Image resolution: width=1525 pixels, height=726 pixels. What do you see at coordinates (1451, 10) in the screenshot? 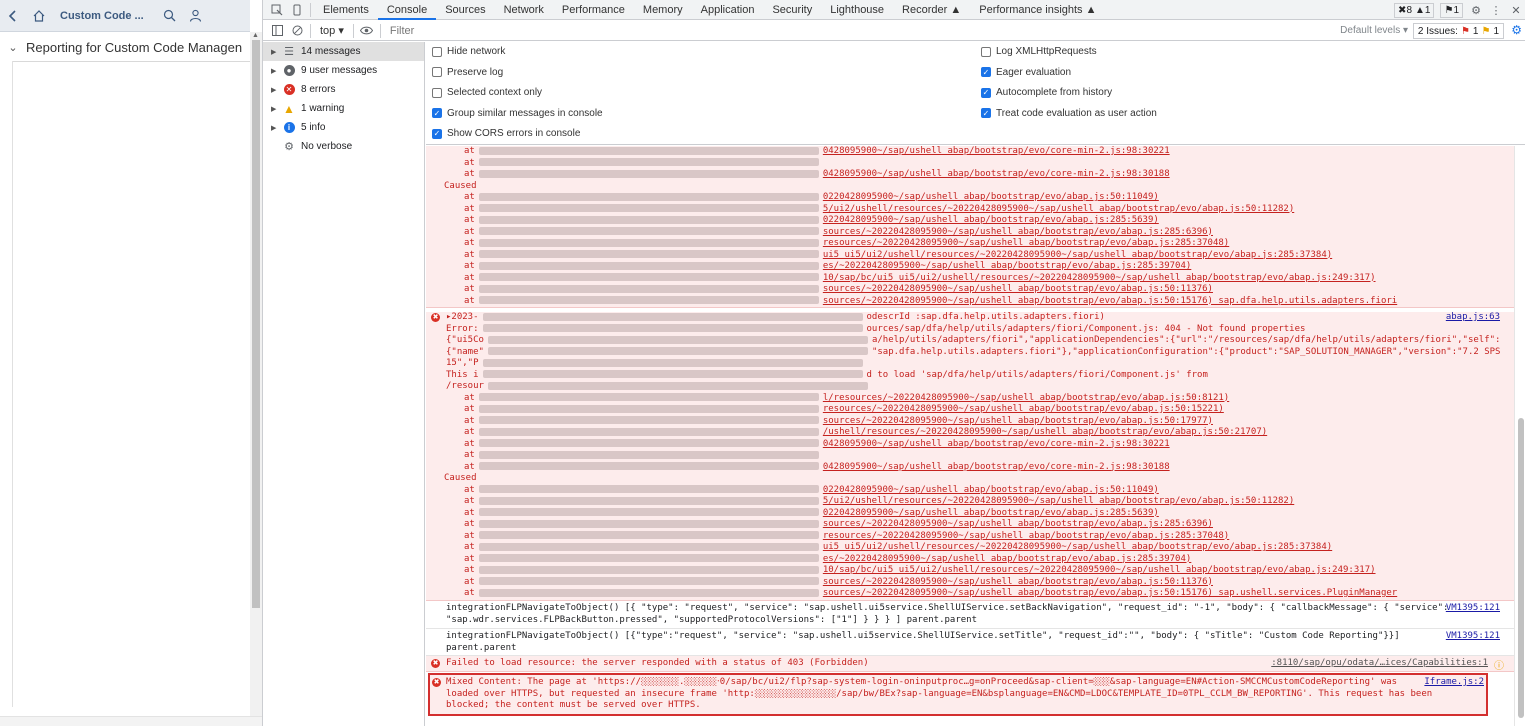
I see `issues-counter: ⚑ 1` at bounding box center [1451, 10].